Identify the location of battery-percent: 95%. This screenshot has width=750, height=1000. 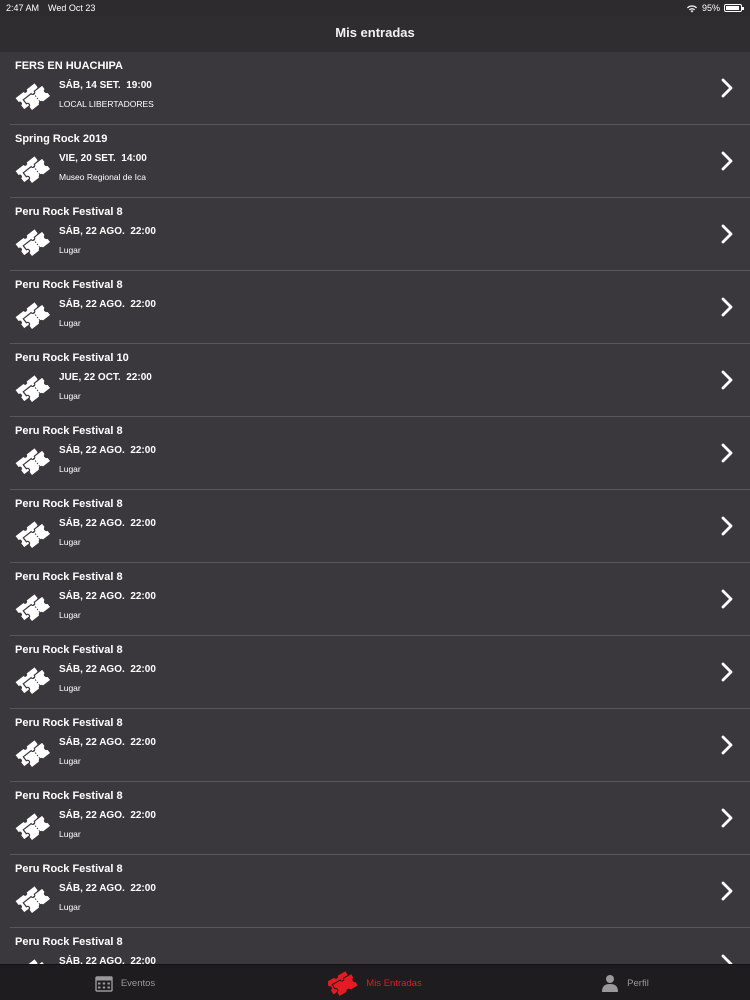
(710, 8).